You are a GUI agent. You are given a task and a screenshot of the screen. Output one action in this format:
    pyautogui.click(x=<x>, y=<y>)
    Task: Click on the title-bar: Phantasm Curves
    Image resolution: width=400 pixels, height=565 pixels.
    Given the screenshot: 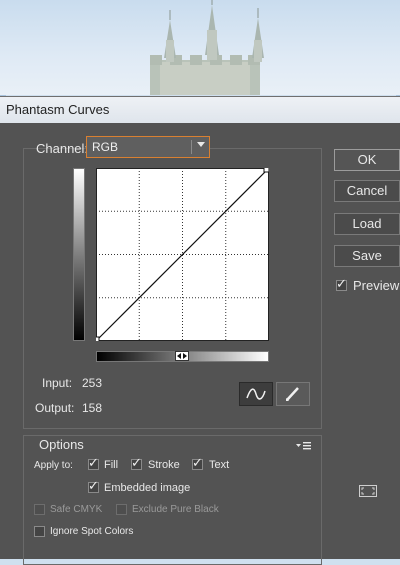 What is the action you would take?
    pyautogui.click(x=200, y=110)
    